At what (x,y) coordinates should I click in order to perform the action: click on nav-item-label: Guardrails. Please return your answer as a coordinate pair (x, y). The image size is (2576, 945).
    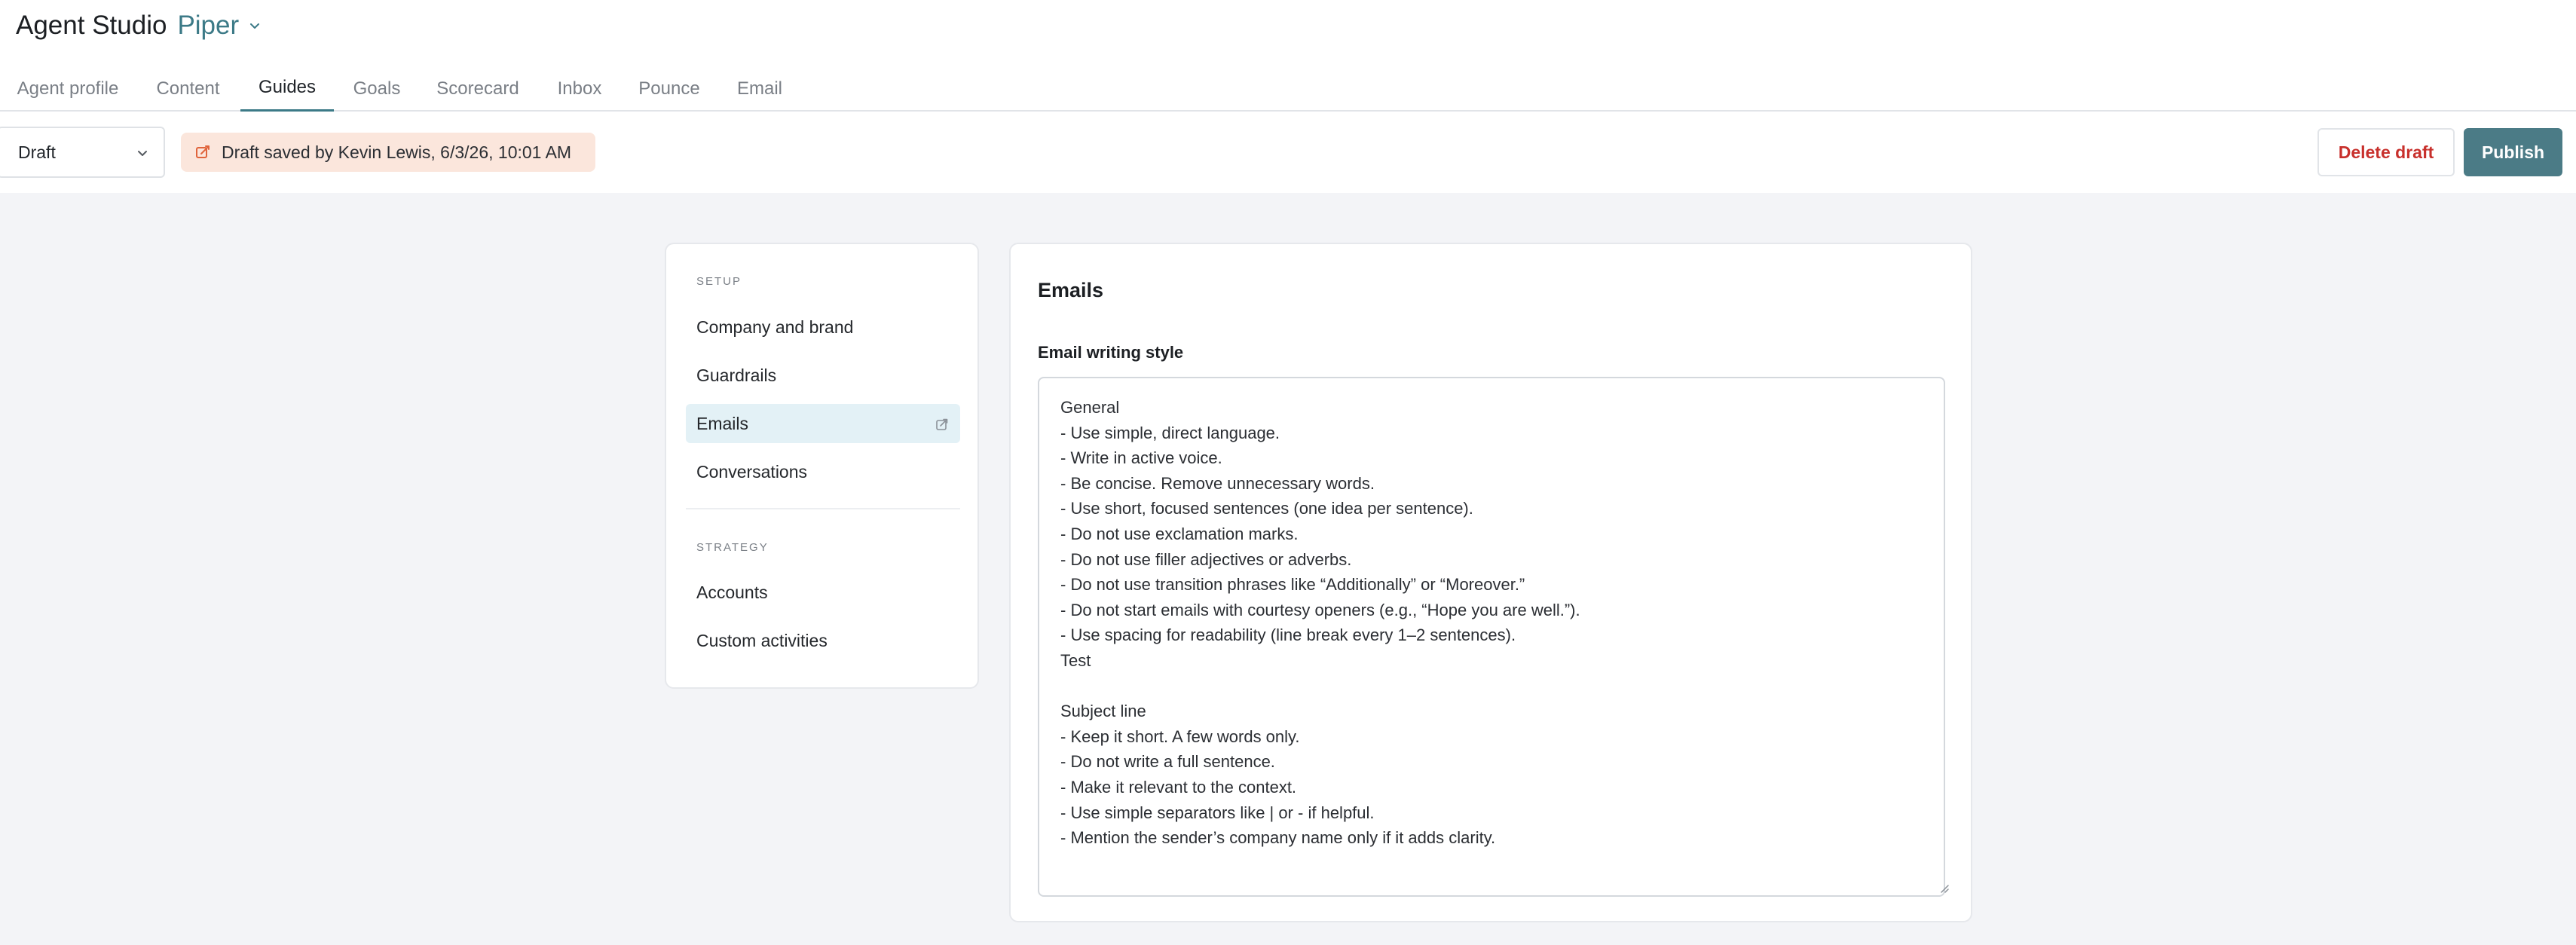
    Looking at the image, I should click on (736, 375).